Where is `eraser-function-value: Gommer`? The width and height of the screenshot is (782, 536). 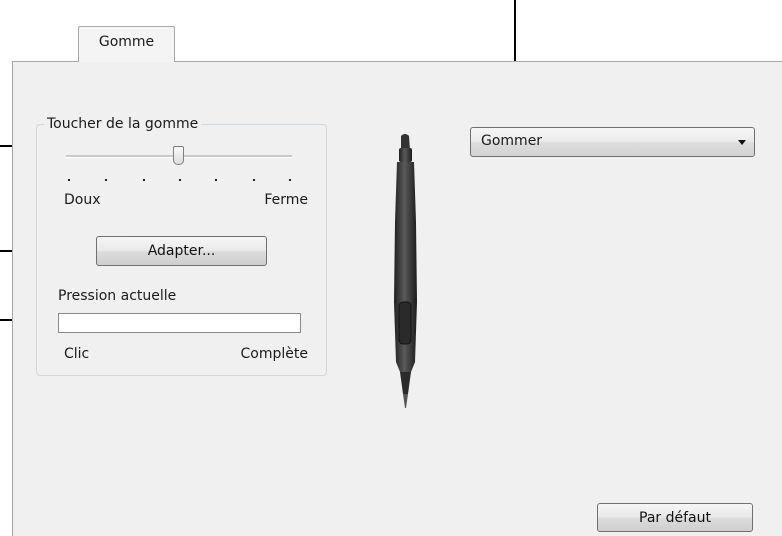 eraser-function-value: Gommer is located at coordinates (512, 141).